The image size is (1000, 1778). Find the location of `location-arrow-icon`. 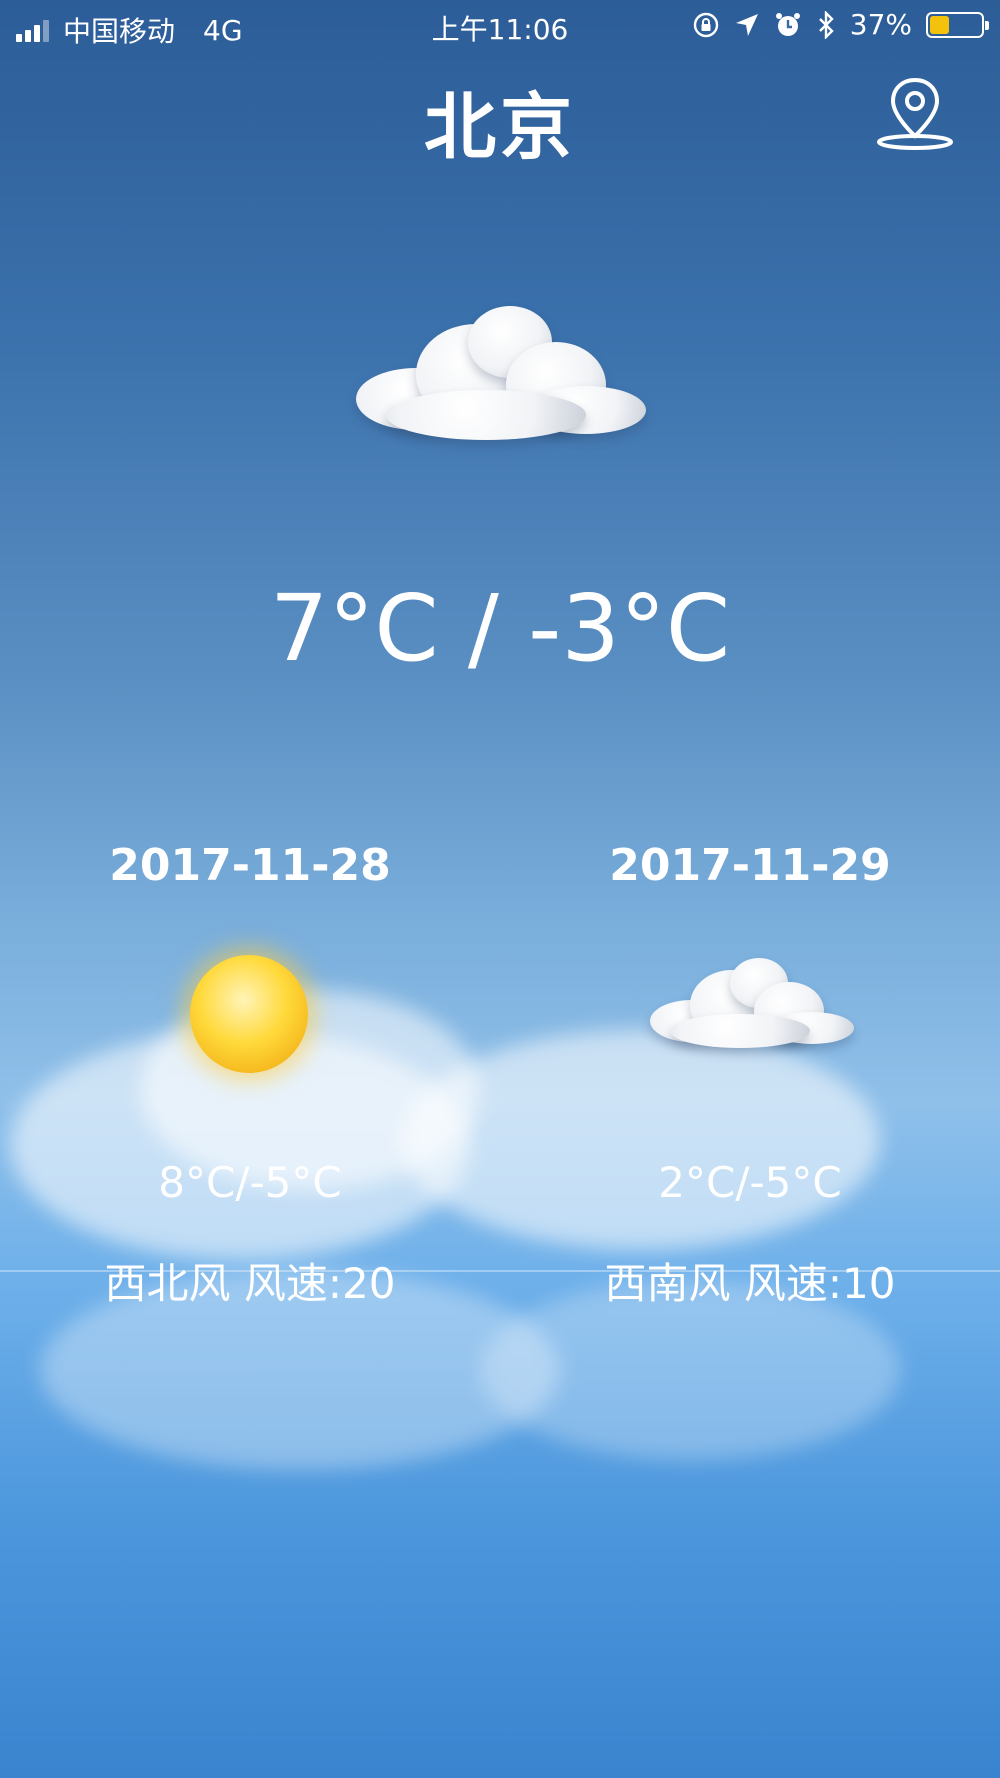

location-arrow-icon is located at coordinates (746, 24).